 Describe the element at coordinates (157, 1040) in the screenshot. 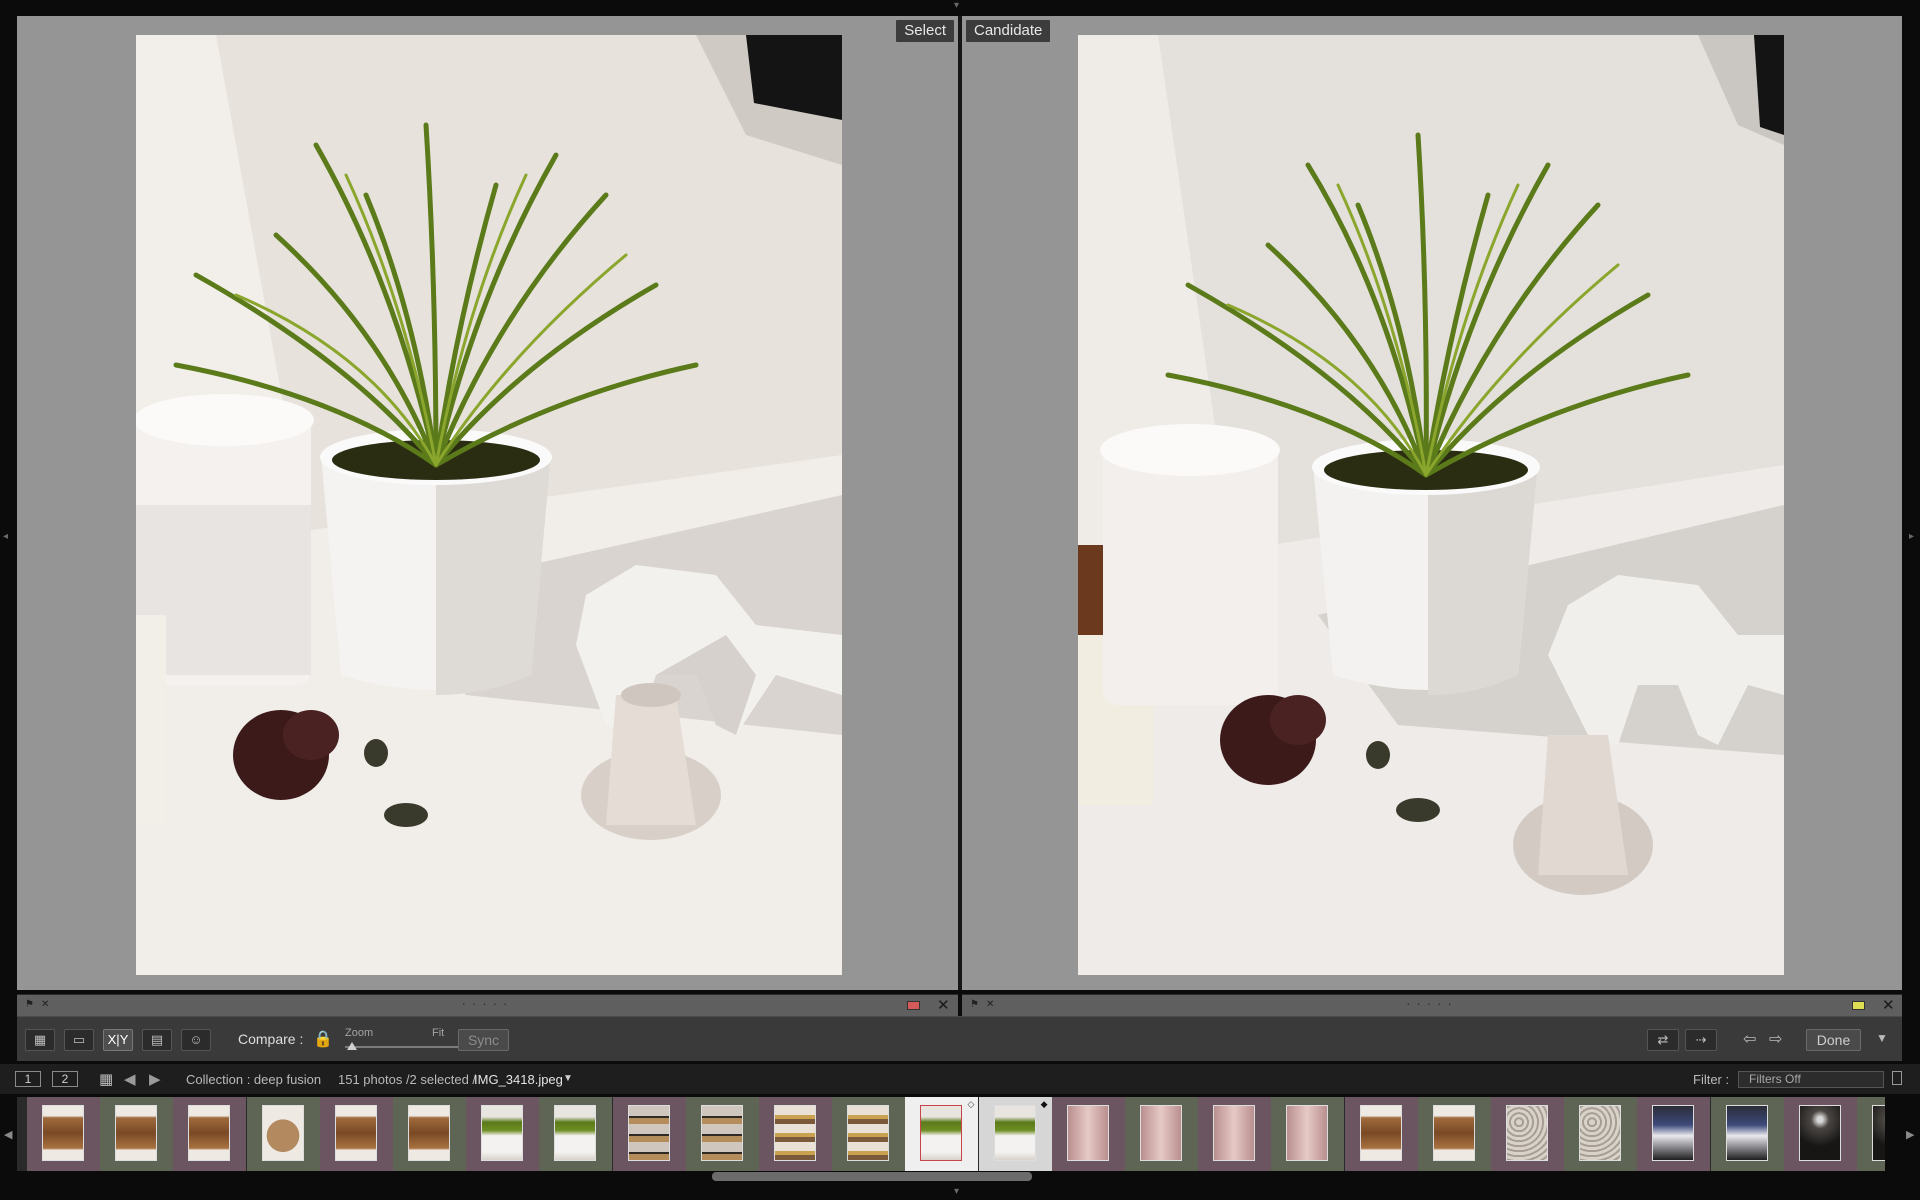

I see `survey-view-icon: ▤` at that location.